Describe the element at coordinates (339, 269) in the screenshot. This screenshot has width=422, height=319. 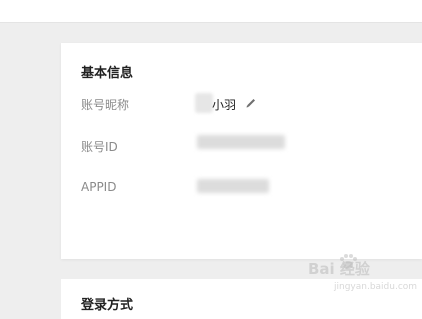
I see `watermark-text: Bai 经验` at that location.